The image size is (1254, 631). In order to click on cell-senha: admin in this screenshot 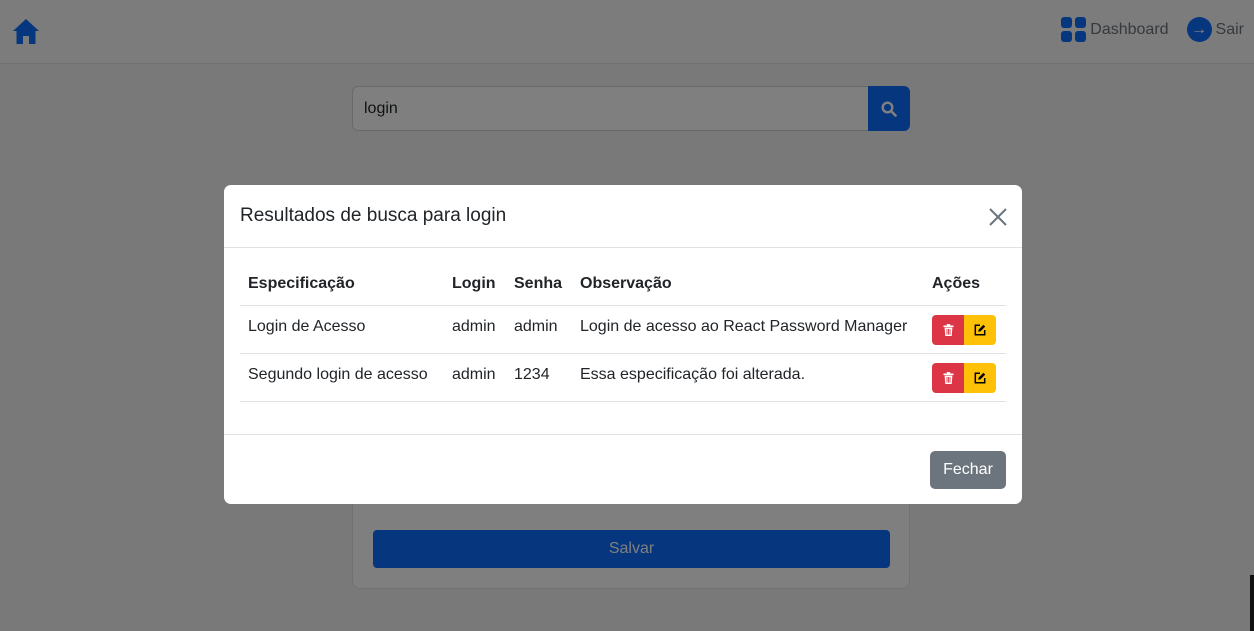, I will do `click(539, 329)`.